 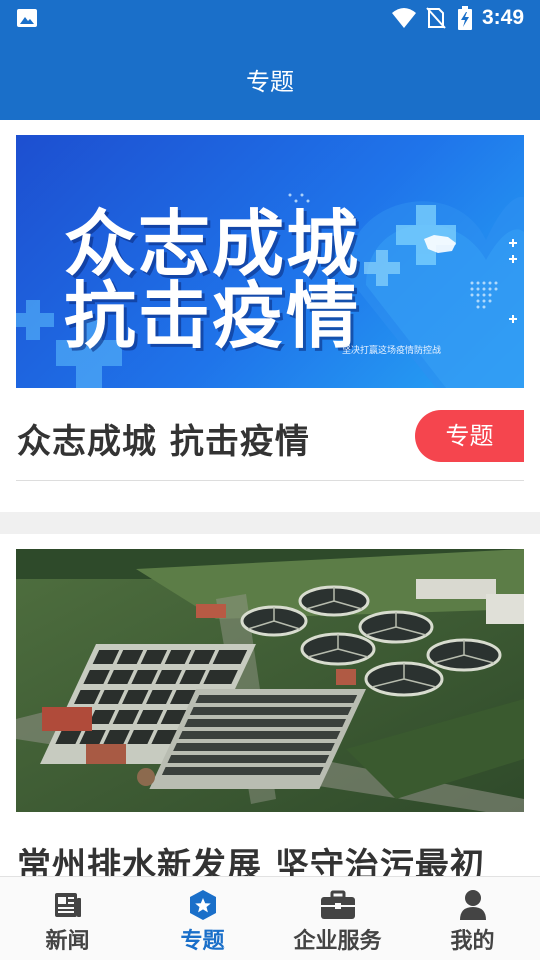 What do you see at coordinates (337, 941) in the screenshot?
I see `nav-label-enterprise-services: 企业服务` at bounding box center [337, 941].